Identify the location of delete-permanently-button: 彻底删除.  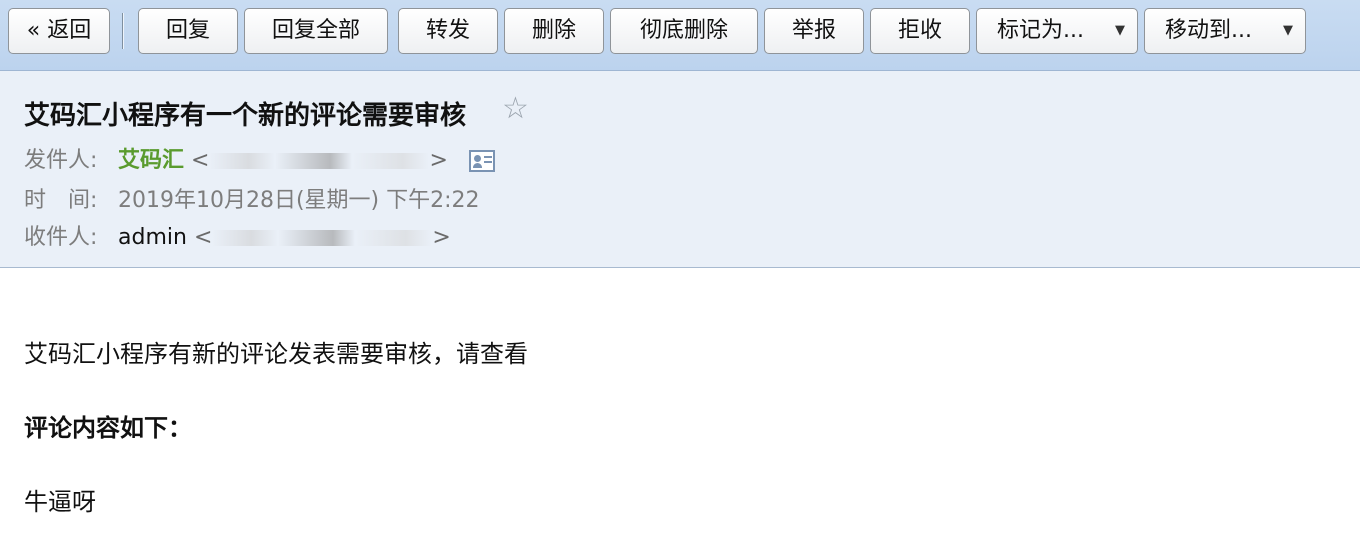
(684, 31).